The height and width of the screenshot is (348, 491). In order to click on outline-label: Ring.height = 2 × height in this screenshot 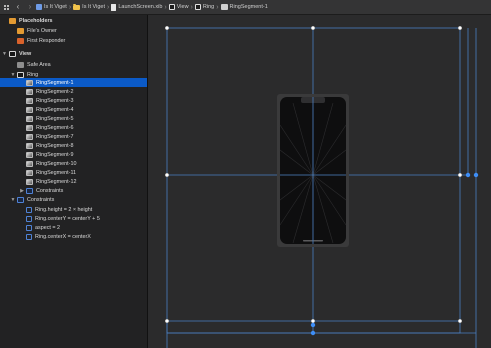, I will do `click(64, 209)`.